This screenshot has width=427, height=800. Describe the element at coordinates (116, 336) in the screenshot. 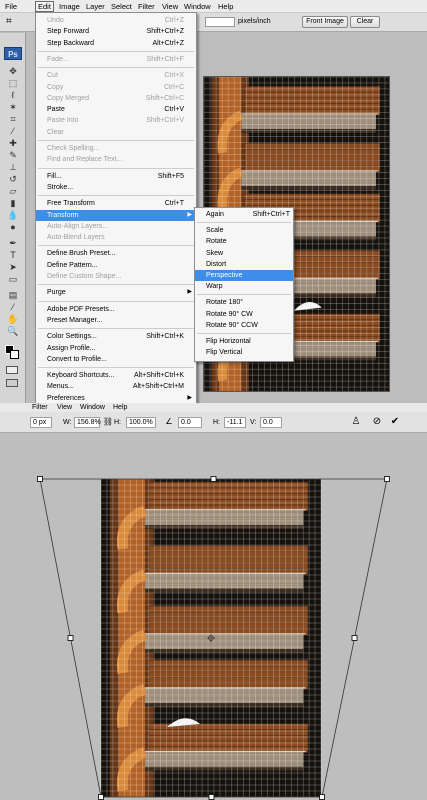

I see `menu-item-color-settings: Color Settings... Shift+Ctrl+K` at that location.